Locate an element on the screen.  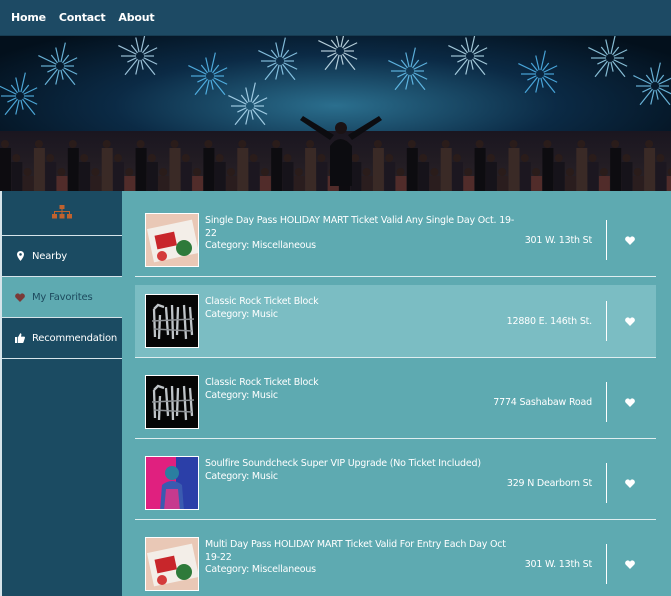
sidebar-item-my-favorites: My Favorites is located at coordinates (62, 297).